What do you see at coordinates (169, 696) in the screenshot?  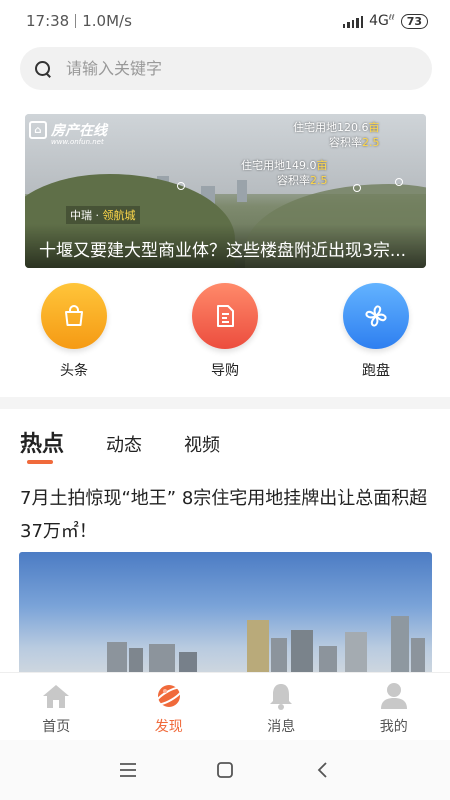 I see `planet-icon` at bounding box center [169, 696].